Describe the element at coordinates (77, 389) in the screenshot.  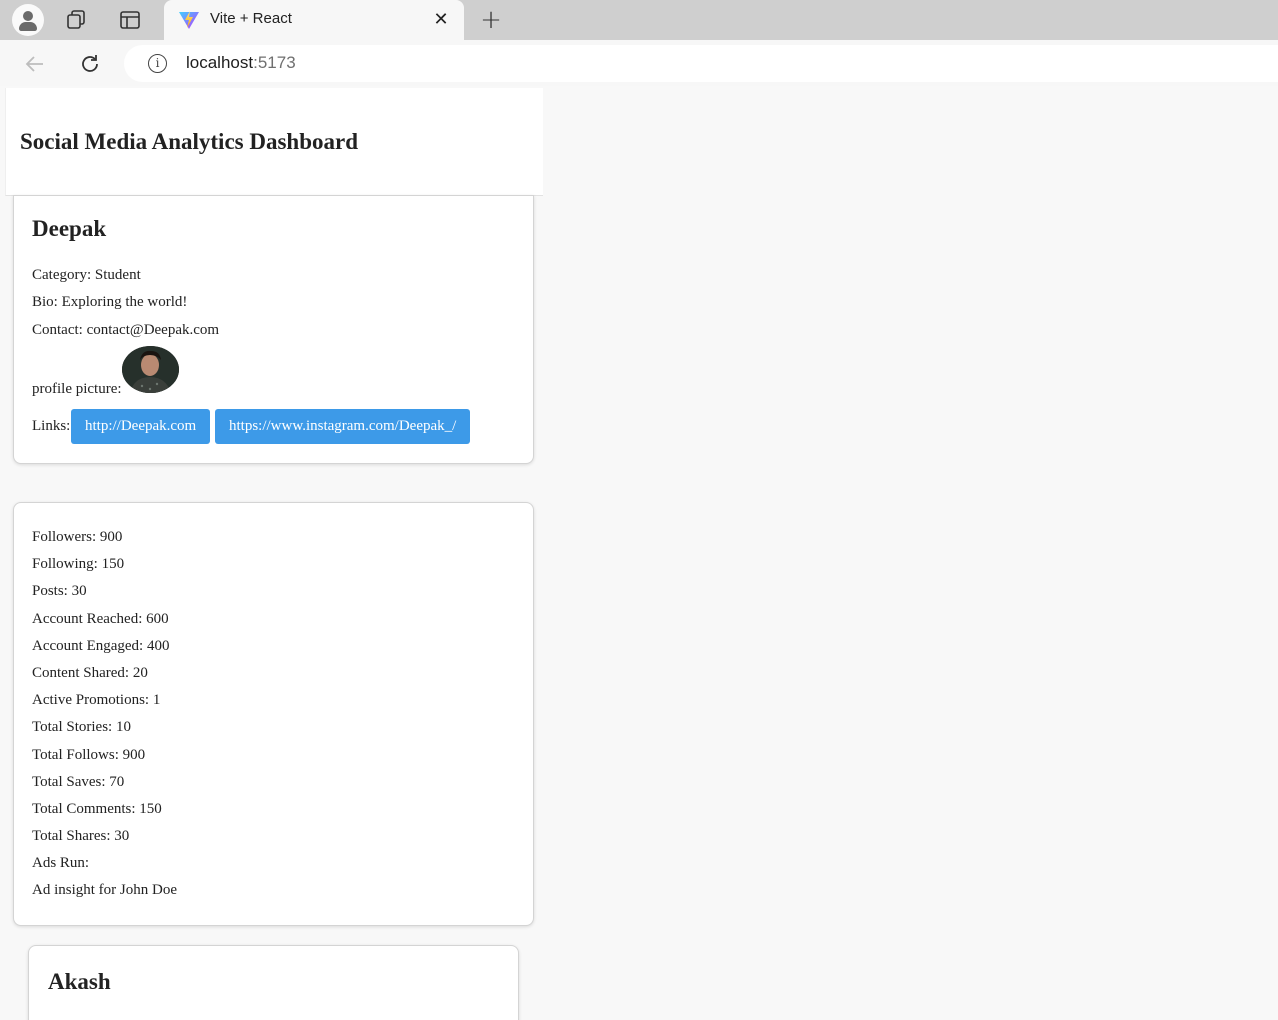
I see `profile-picture-label: profile picture:` at that location.